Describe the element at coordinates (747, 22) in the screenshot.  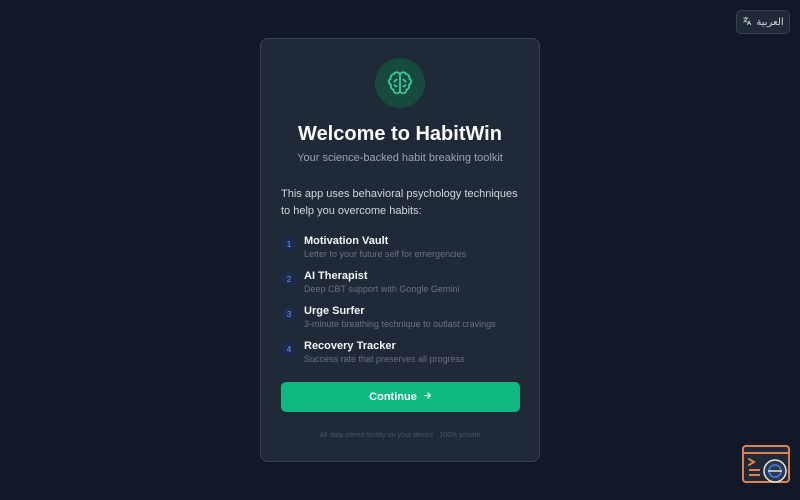
I see `translate-icon` at that location.